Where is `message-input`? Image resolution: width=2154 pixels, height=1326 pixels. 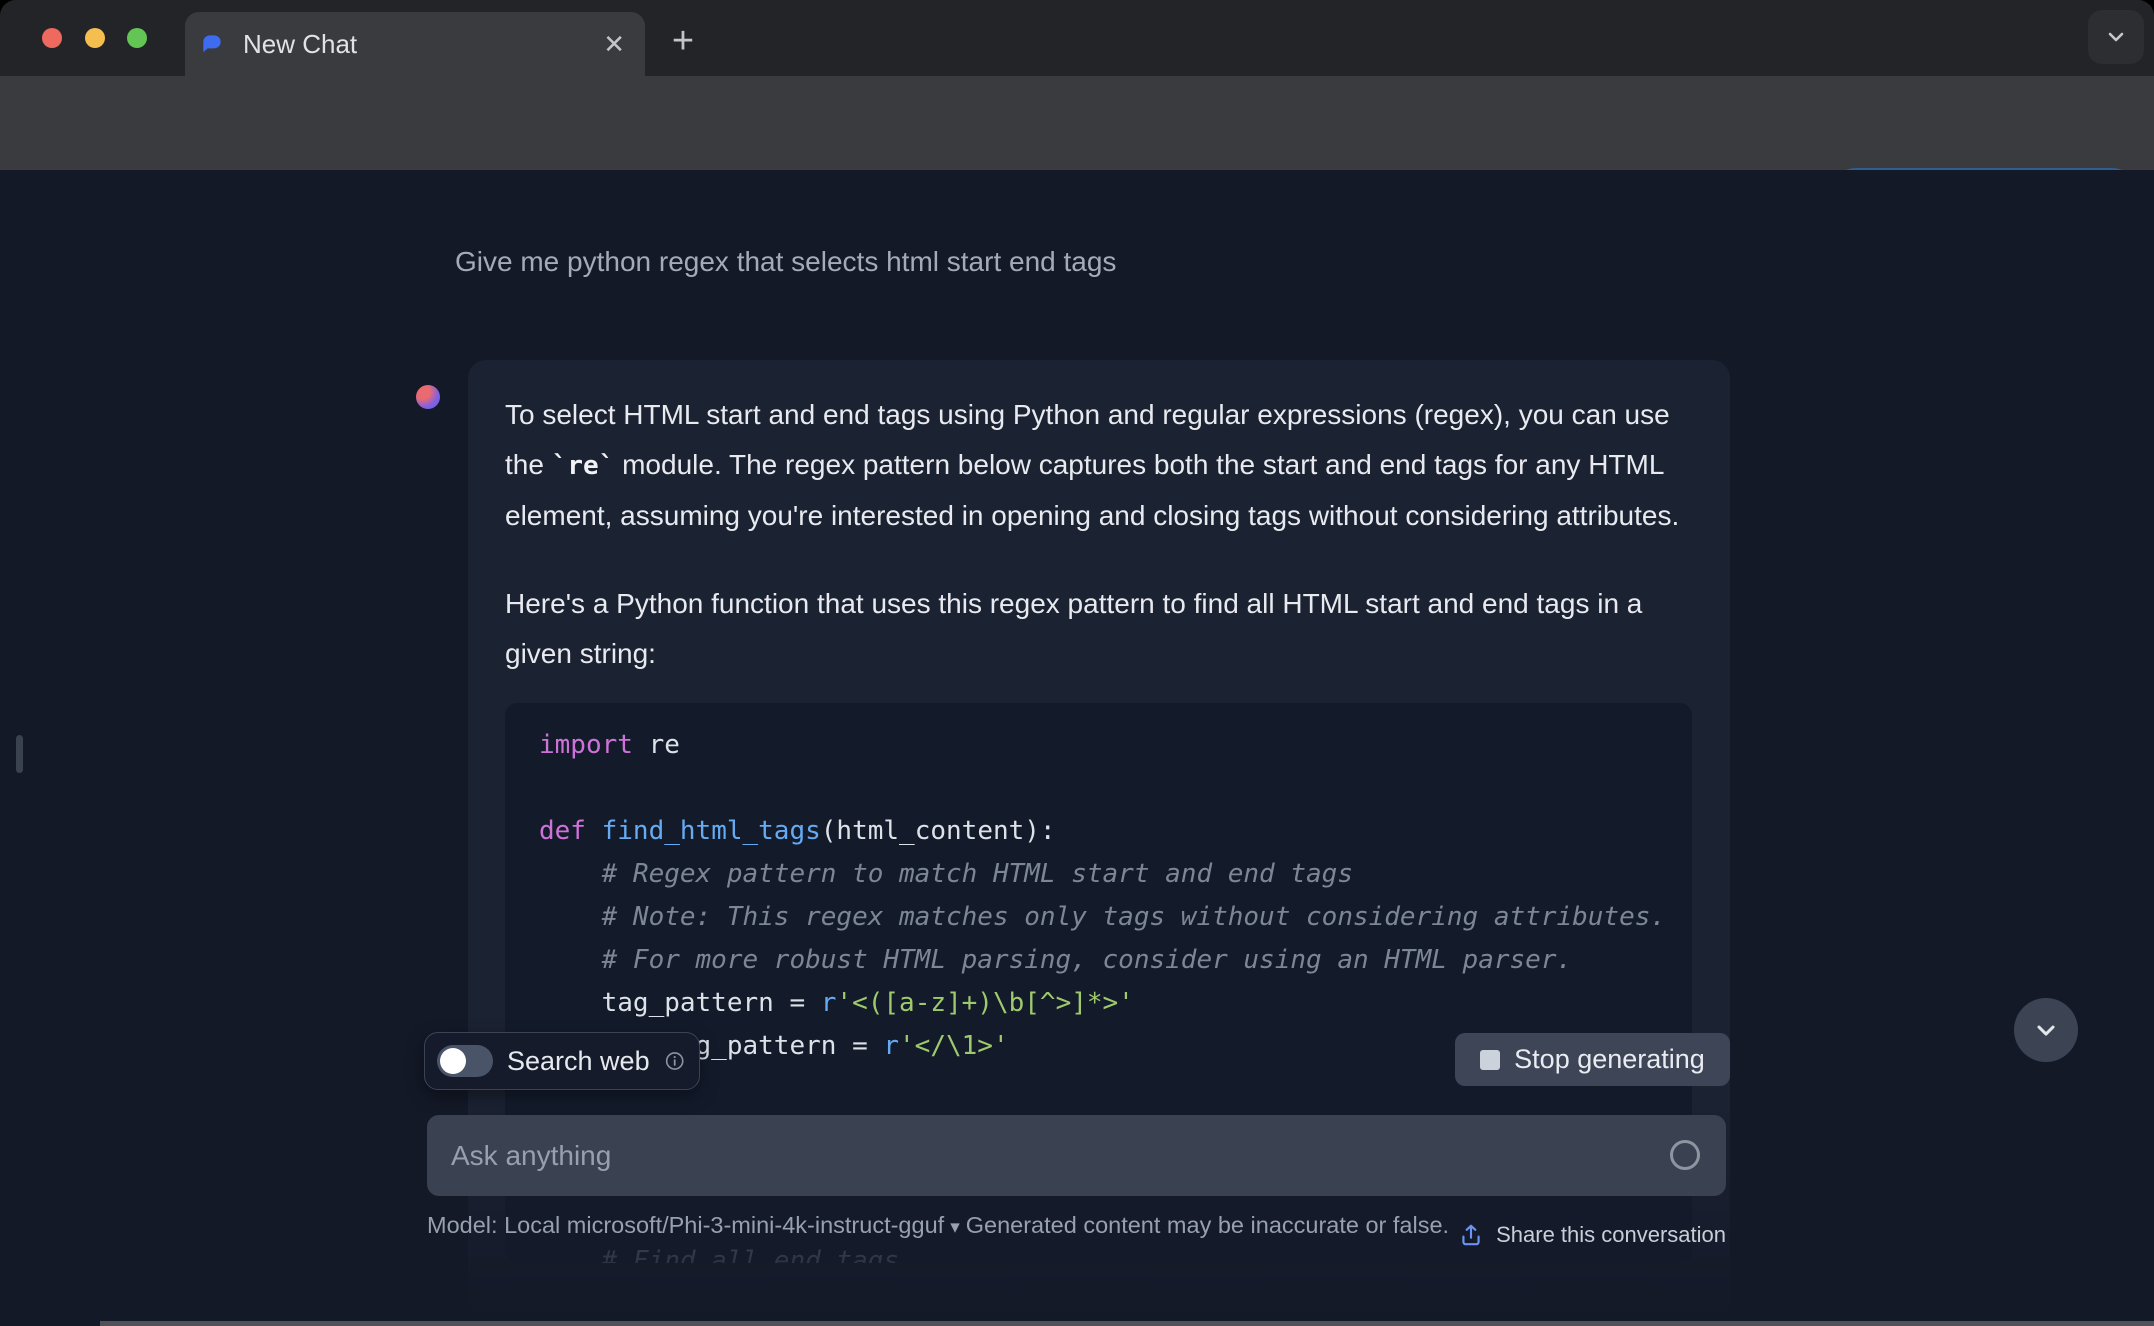
message-input is located at coordinates (1076, 1155).